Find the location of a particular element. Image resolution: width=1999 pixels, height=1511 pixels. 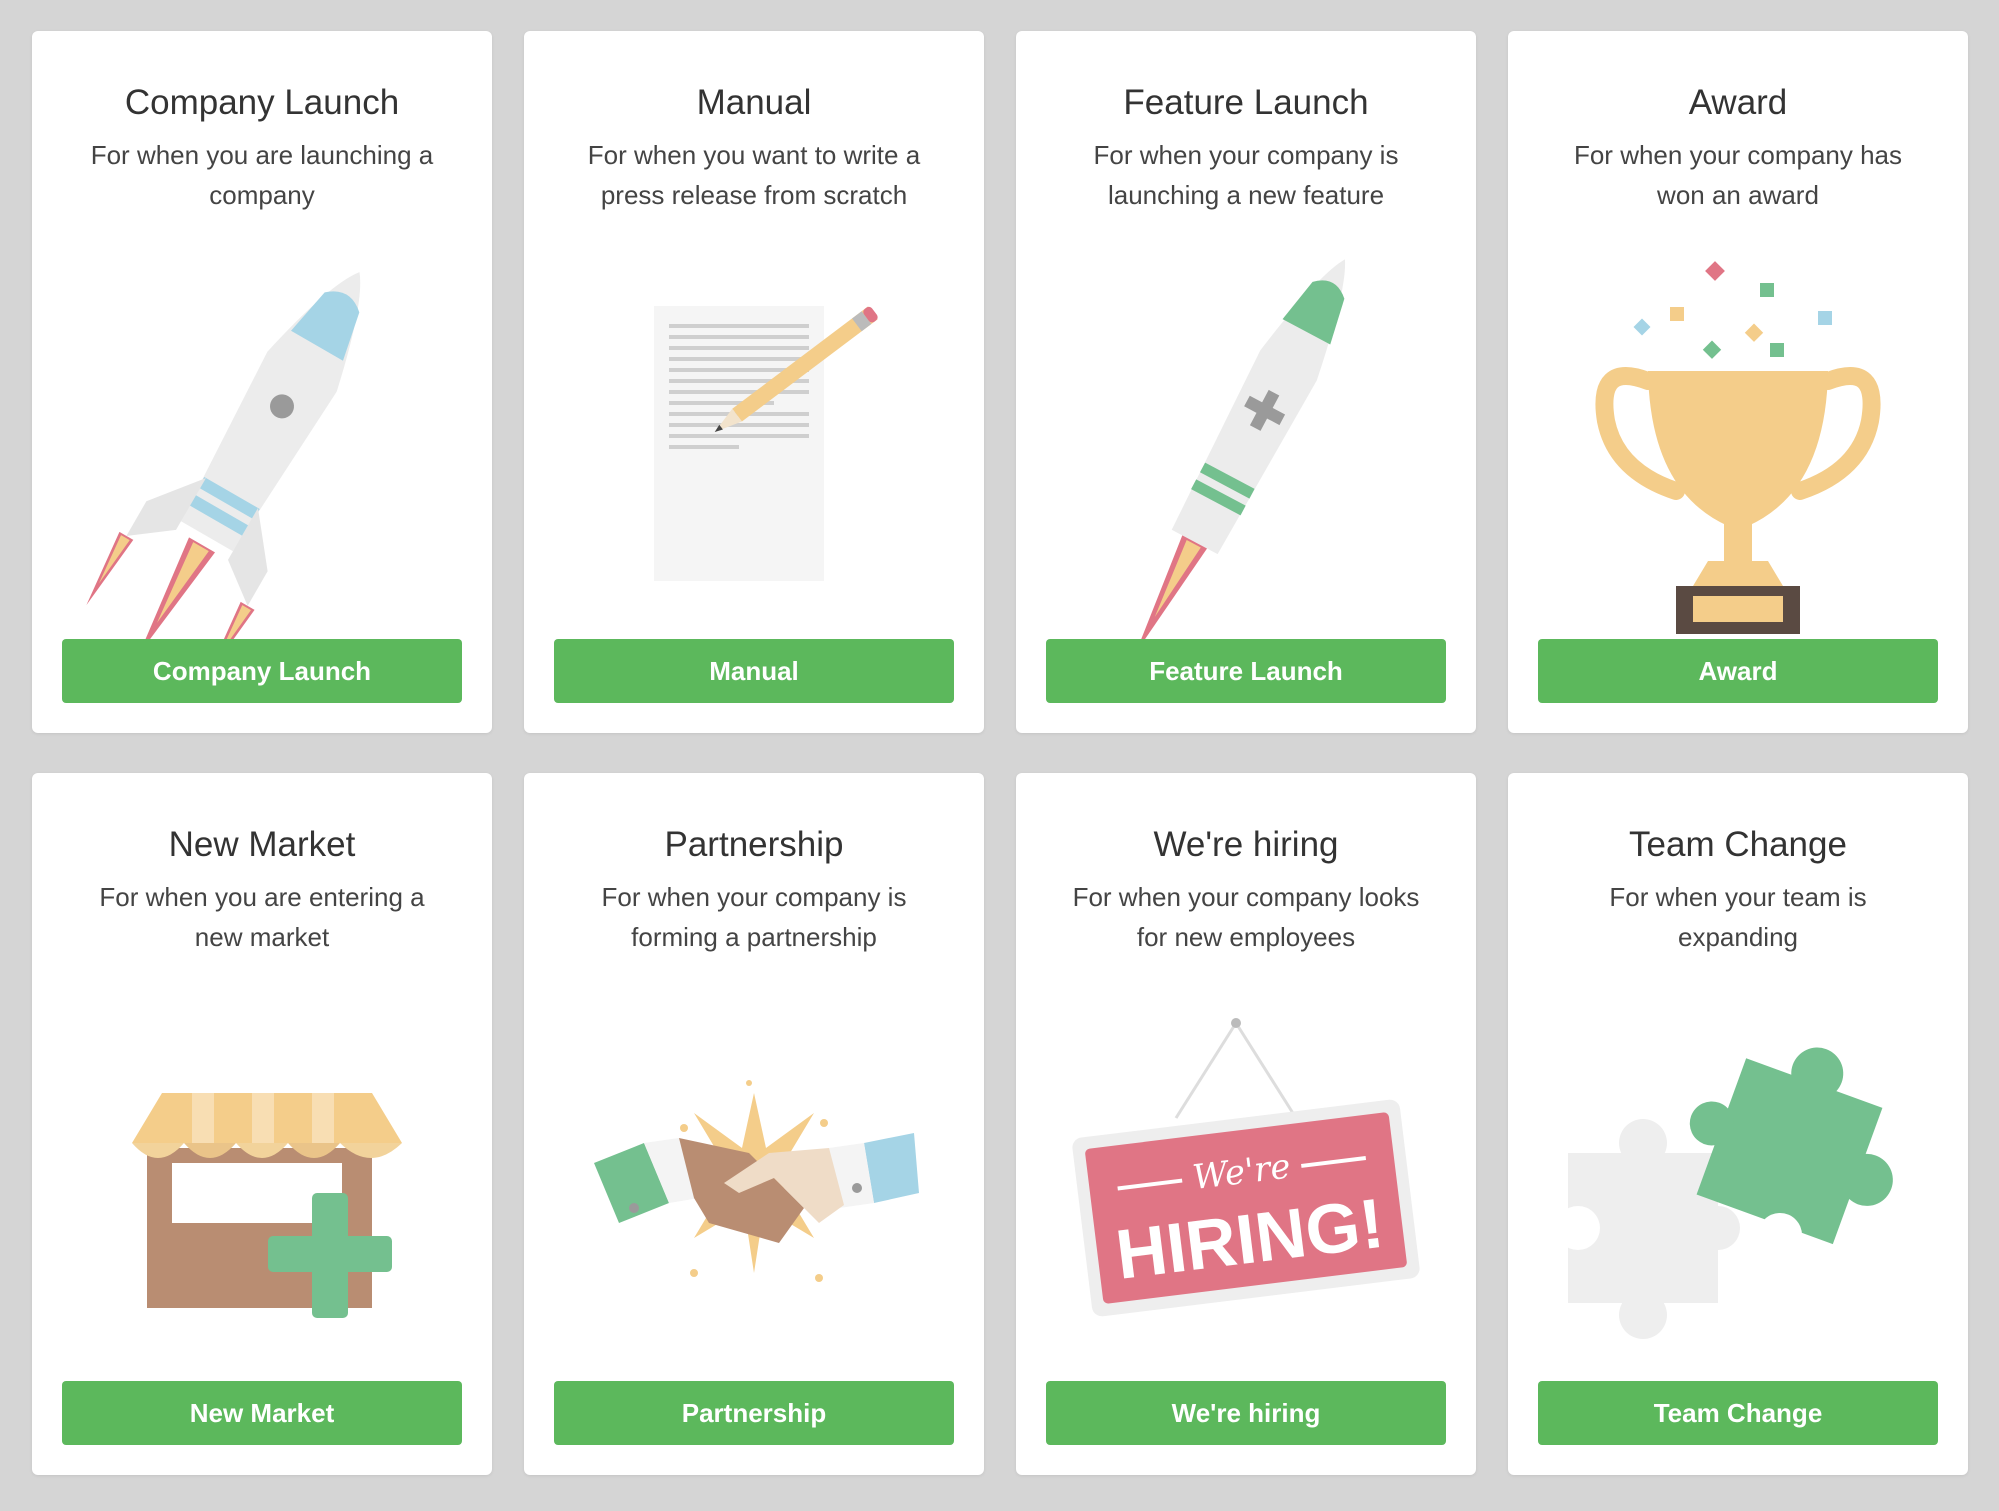

puzzle-pieces-icon is located at coordinates (1738, 1178).